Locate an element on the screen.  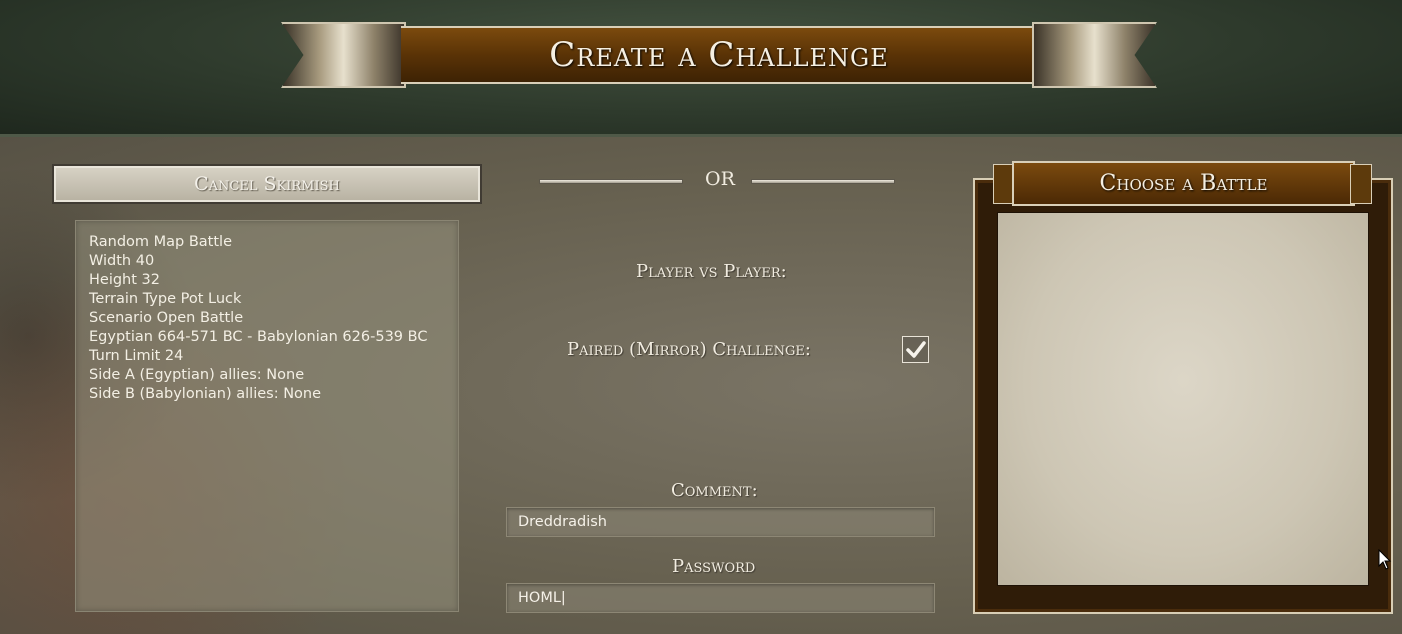
title-bar: Create a Challenge is located at coordinates (719, 55).